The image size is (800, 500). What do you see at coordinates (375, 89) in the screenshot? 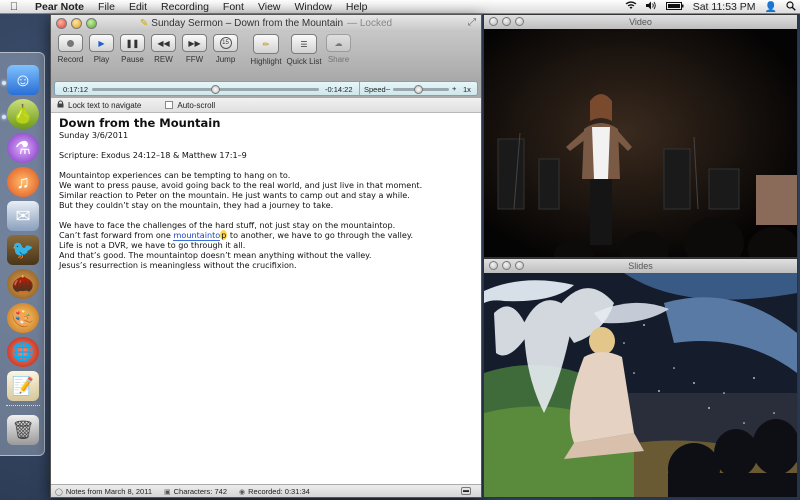
I see `speed-label: Speed` at bounding box center [375, 89].